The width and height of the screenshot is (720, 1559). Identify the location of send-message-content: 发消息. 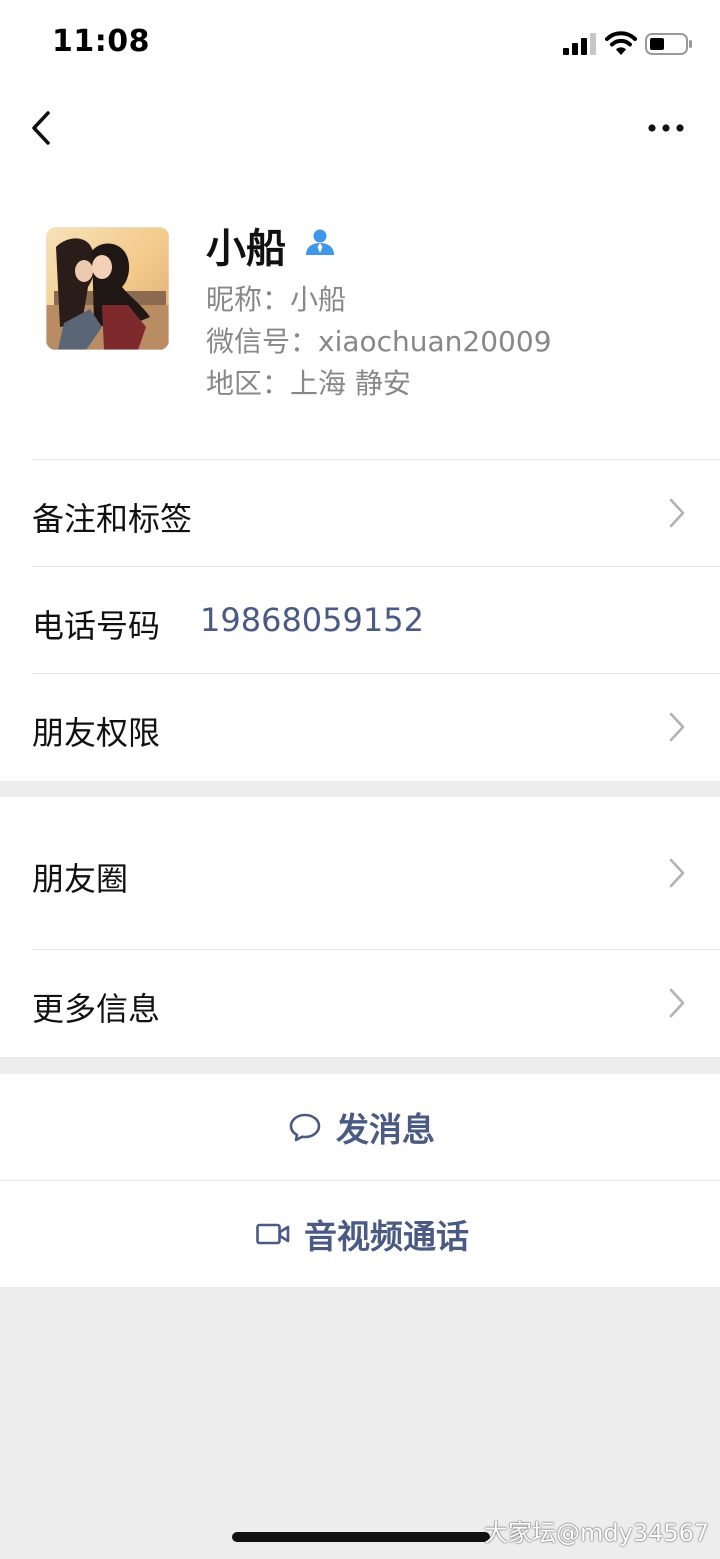
(361, 1127).